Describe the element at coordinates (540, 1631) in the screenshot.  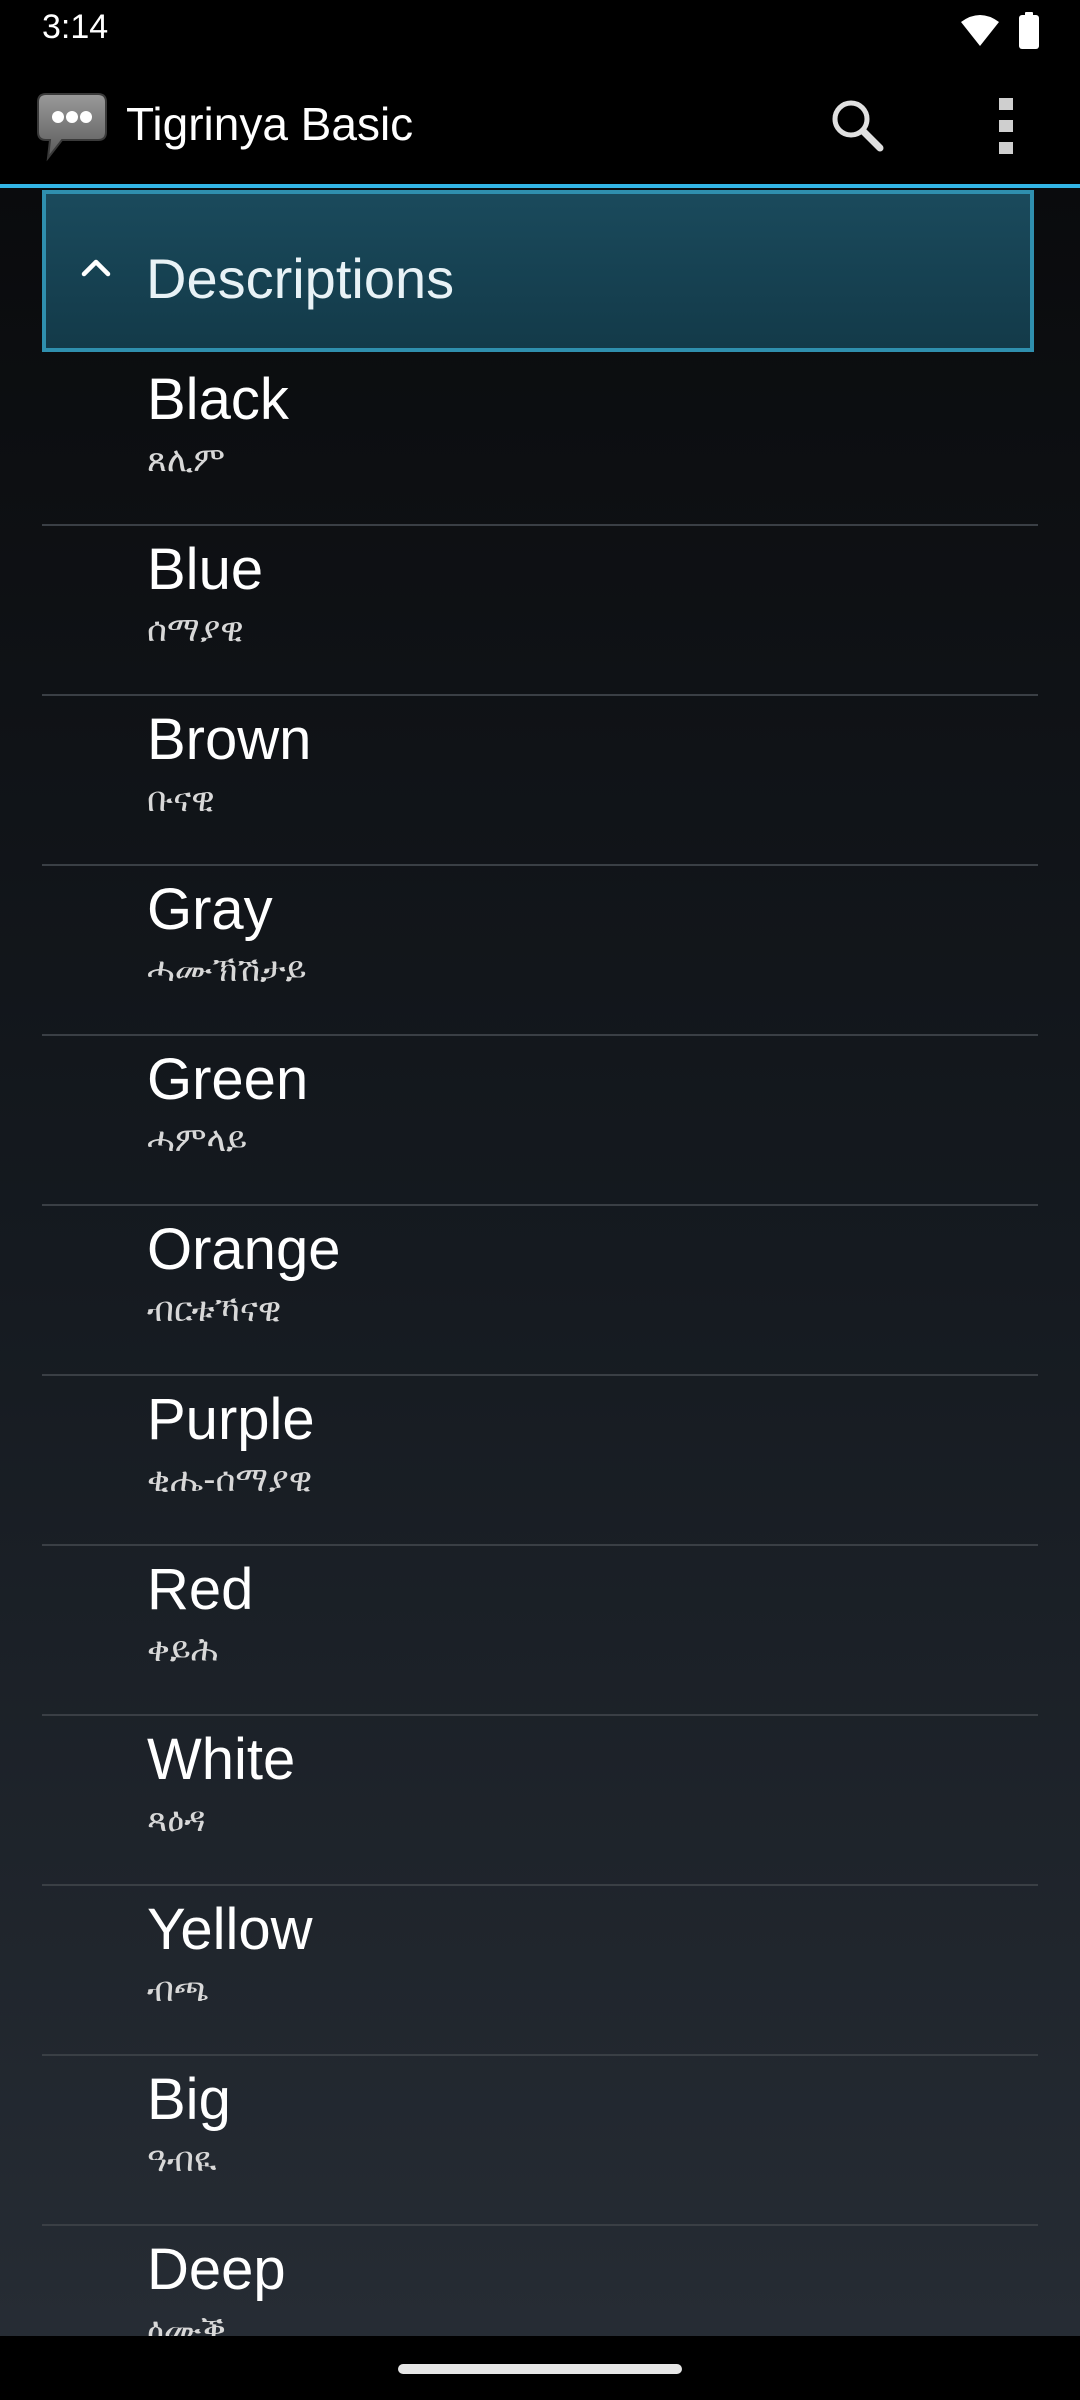
I see `list-item: Red ቀይሕ` at that location.